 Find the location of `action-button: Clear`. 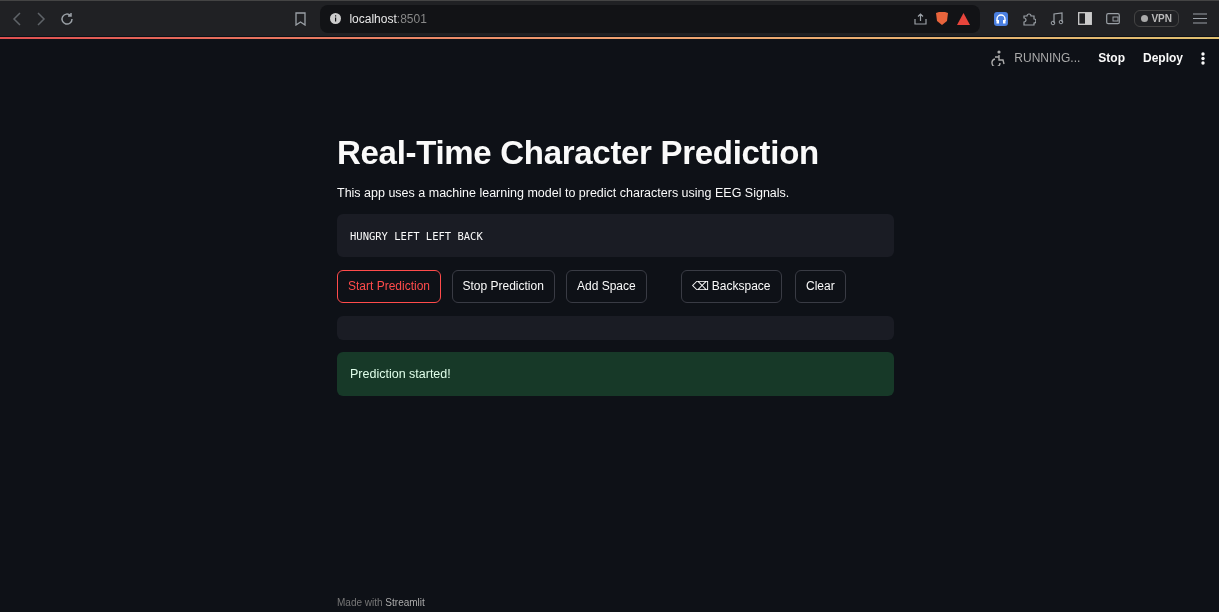

action-button: Clear is located at coordinates (820, 286).